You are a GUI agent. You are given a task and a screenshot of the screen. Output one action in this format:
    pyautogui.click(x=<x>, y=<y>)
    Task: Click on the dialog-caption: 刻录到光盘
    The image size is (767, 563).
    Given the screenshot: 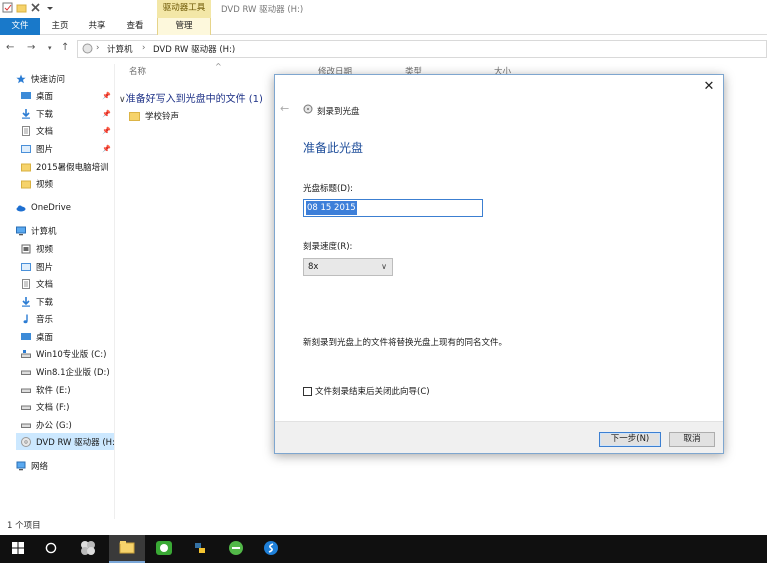 What is the action you would take?
    pyautogui.click(x=331, y=110)
    